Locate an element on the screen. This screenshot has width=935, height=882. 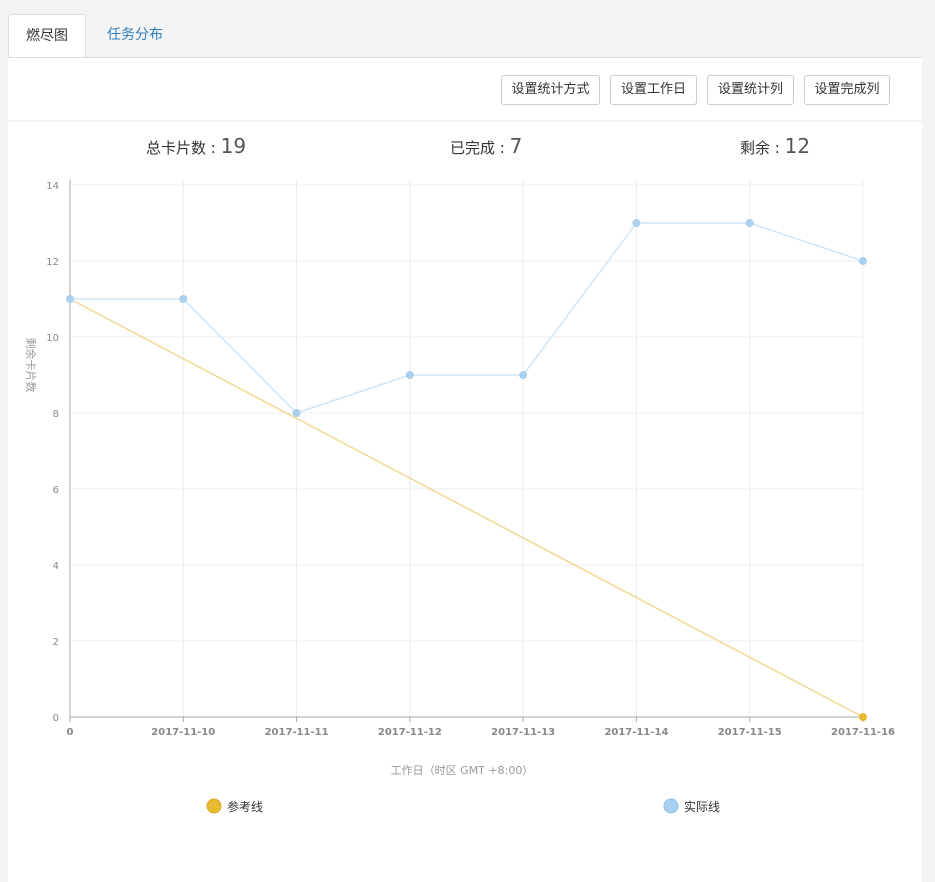
x-tick-label: 2017-11-11 is located at coordinates (297, 732).